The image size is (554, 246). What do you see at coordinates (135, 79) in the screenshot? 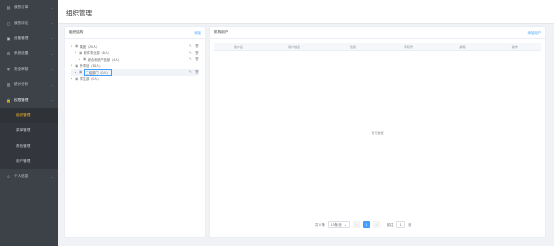
I see `tree-node: ▸ ▣ 学生部（0人）` at bounding box center [135, 79].